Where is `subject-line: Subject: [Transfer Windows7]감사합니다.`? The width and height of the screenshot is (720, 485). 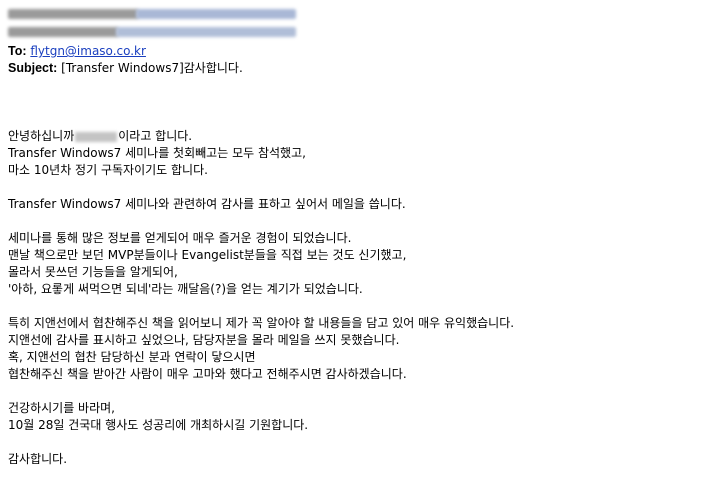
subject-line: Subject: [Transfer Windows7]감사합니다. is located at coordinates (125, 68).